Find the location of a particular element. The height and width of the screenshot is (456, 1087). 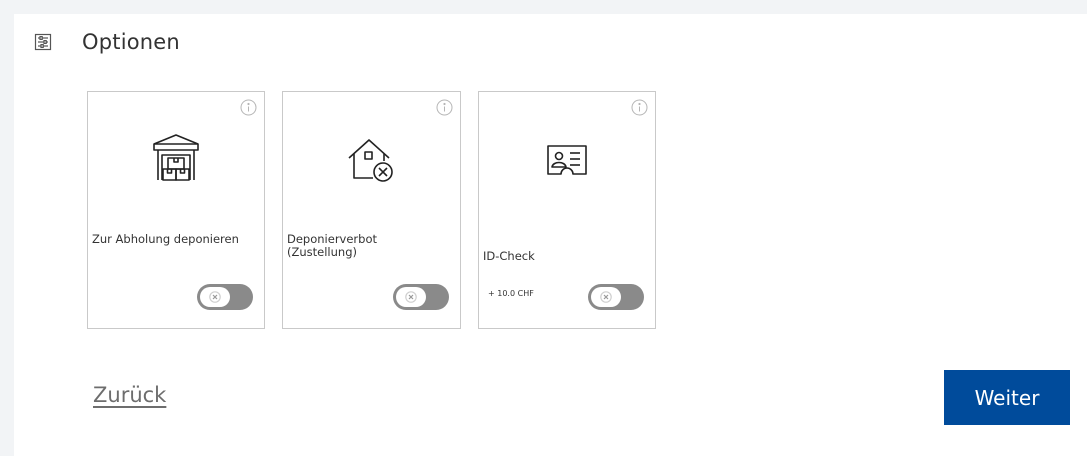

id-card-icon is located at coordinates (567, 158).